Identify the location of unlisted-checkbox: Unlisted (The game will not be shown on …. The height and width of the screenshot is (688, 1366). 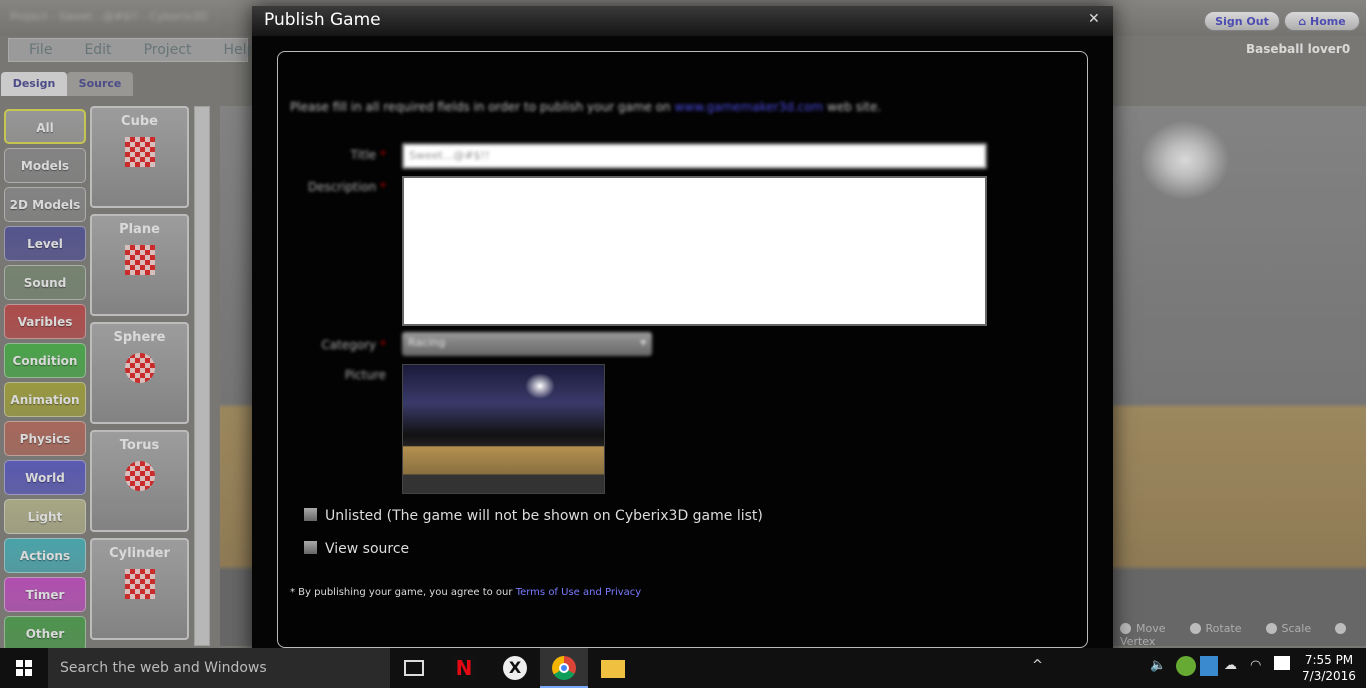
(533, 516).